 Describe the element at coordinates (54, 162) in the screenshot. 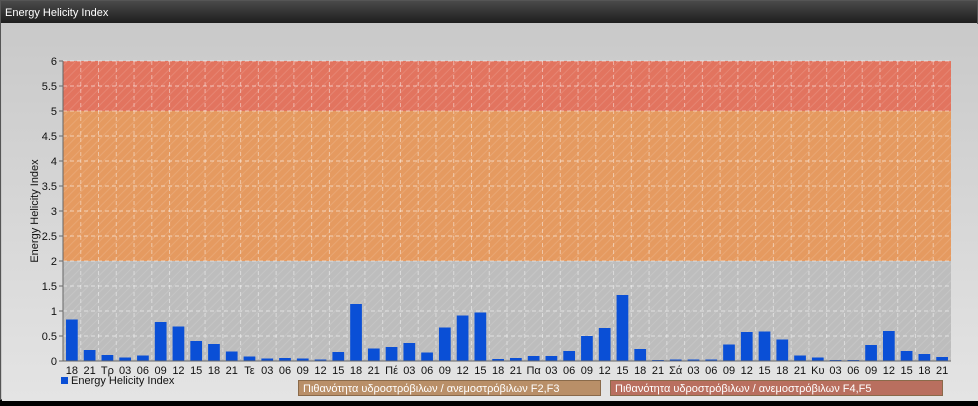

I see `y-tick-label: 4` at that location.